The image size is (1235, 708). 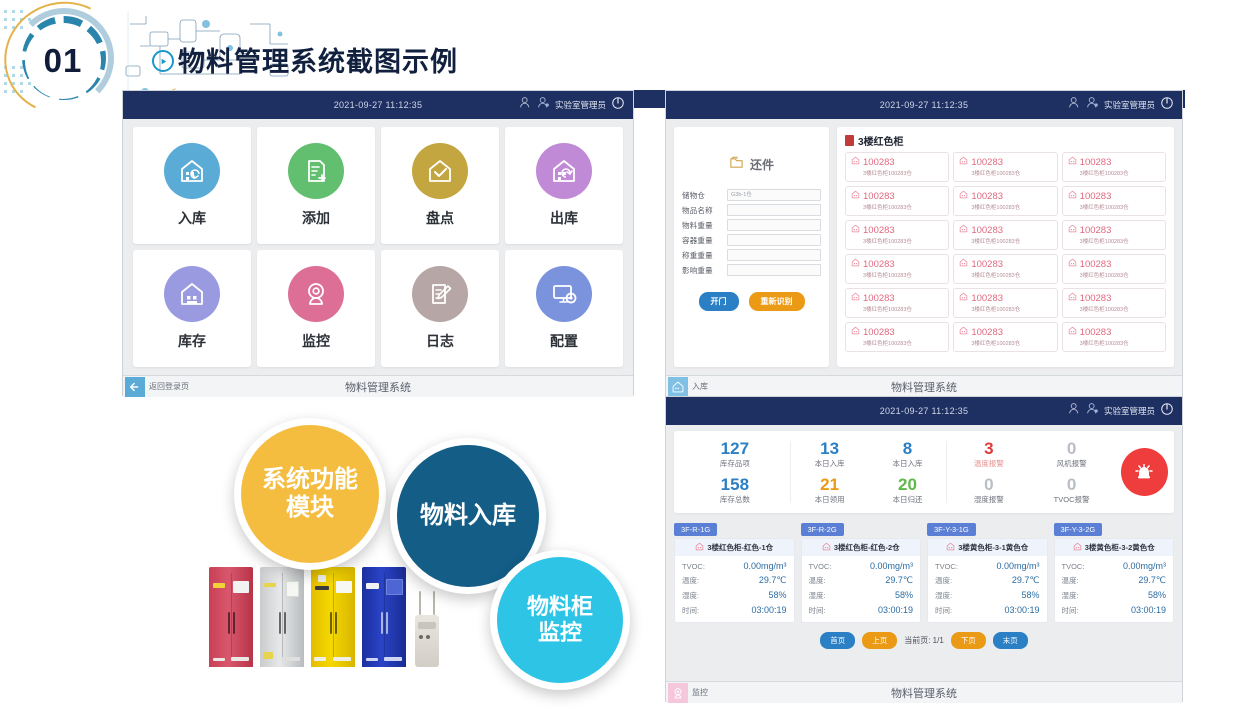 I want to click on rescan-button: 重新识别, so click(x=776, y=301).